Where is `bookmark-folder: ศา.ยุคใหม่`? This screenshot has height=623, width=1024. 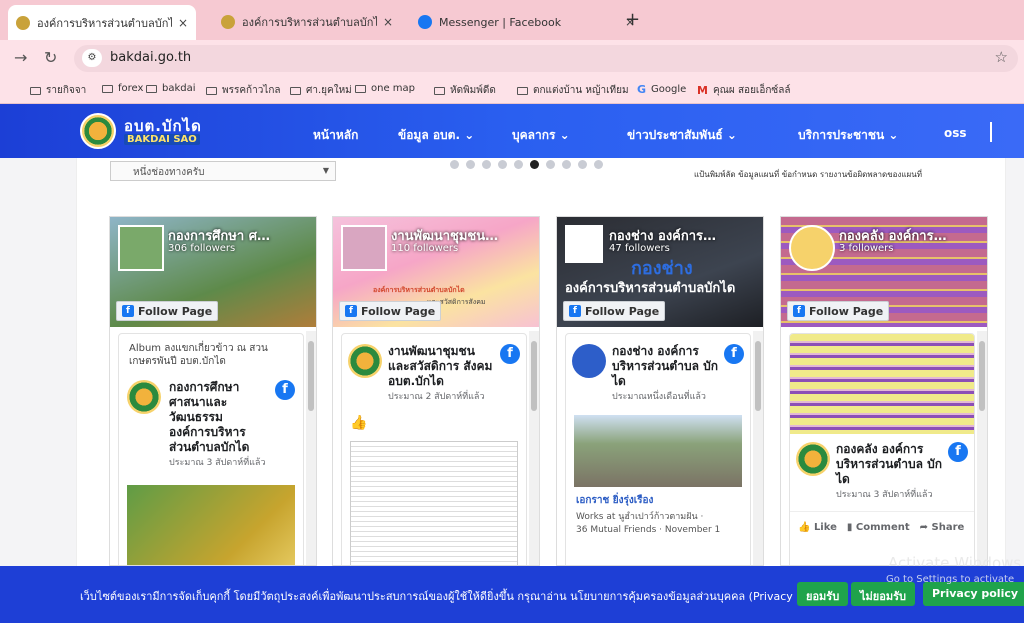
bookmark-folder: ศา.ยุคใหม่ is located at coordinates (321, 90).